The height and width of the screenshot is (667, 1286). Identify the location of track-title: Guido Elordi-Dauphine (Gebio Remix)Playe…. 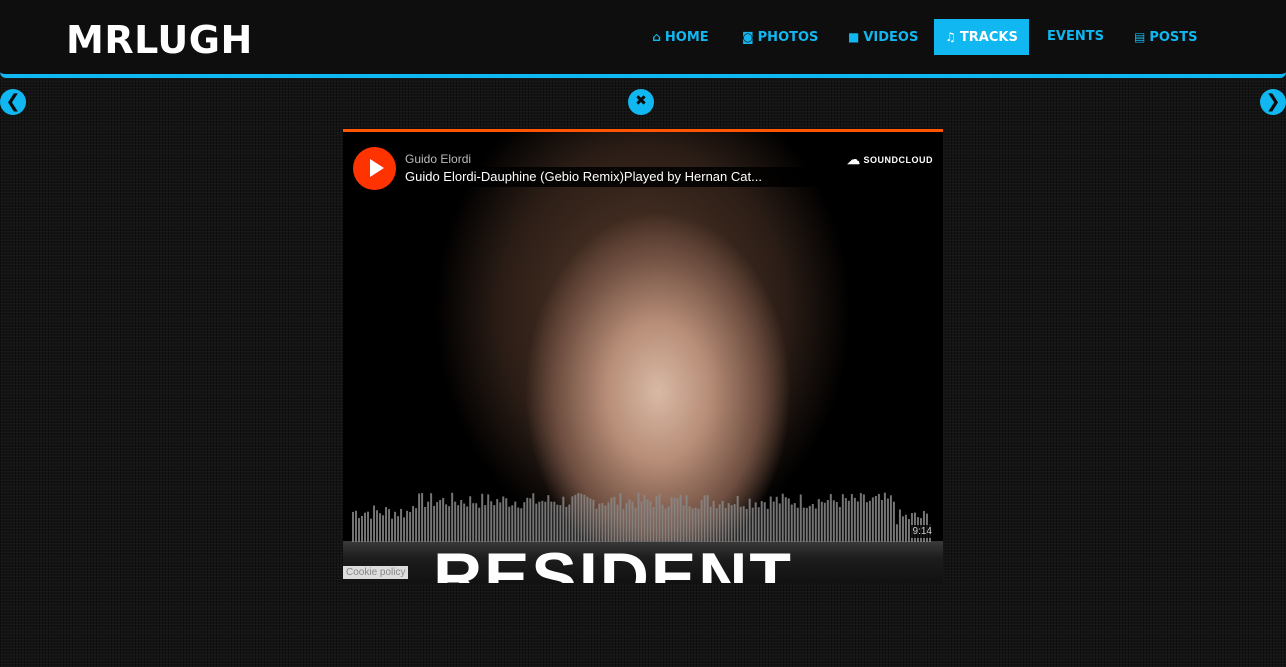
(613, 177).